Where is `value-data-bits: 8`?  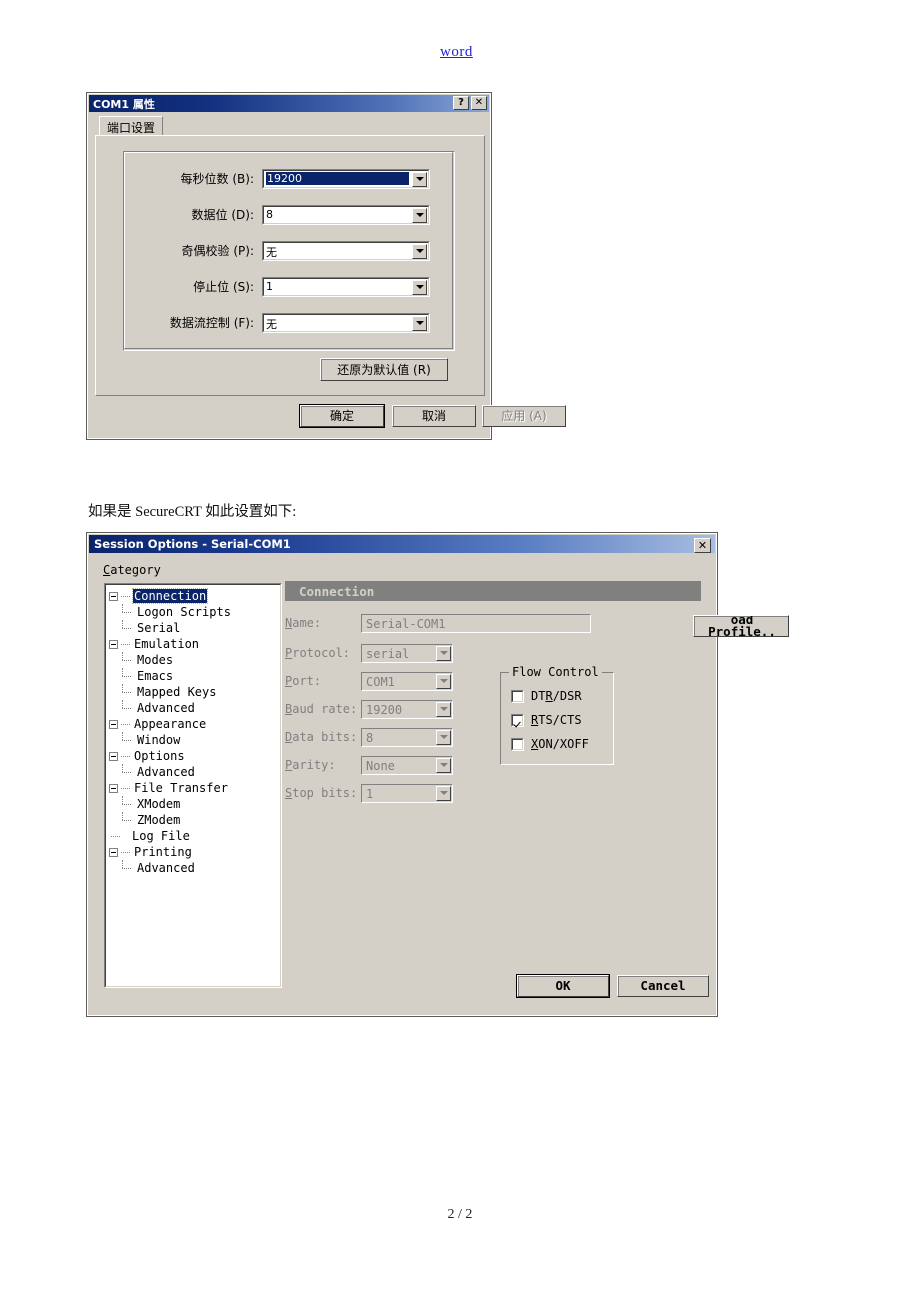
value-data-bits: 8 is located at coordinates (269, 214).